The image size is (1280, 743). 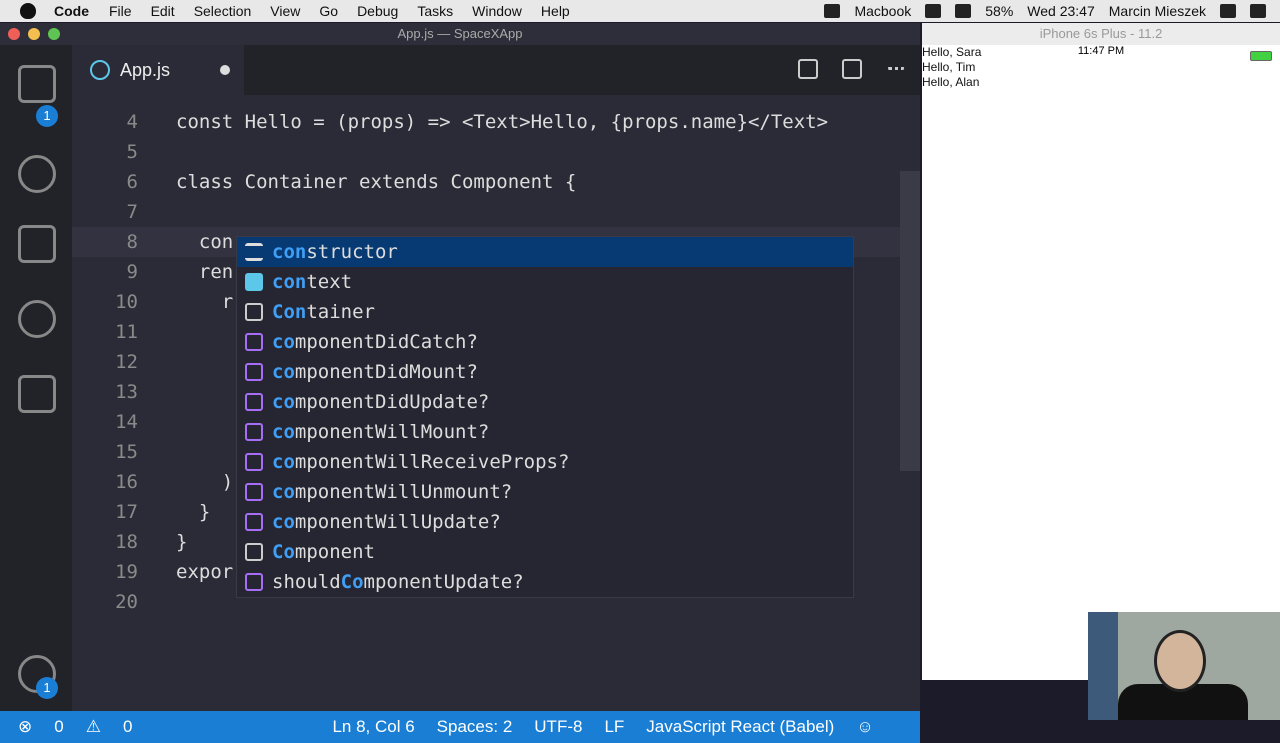 I want to click on suggestion-label: Component, so click(x=323, y=552).